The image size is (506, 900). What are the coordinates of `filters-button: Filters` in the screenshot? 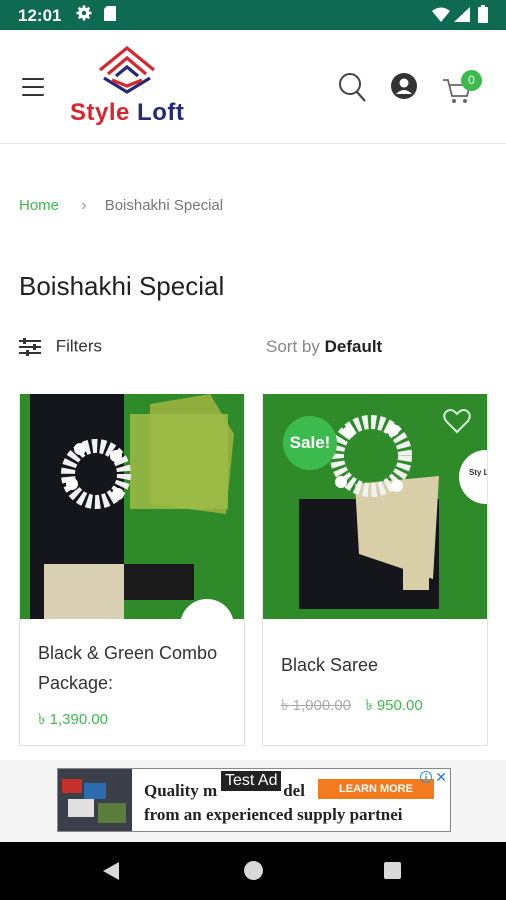 It's located at (60, 348).